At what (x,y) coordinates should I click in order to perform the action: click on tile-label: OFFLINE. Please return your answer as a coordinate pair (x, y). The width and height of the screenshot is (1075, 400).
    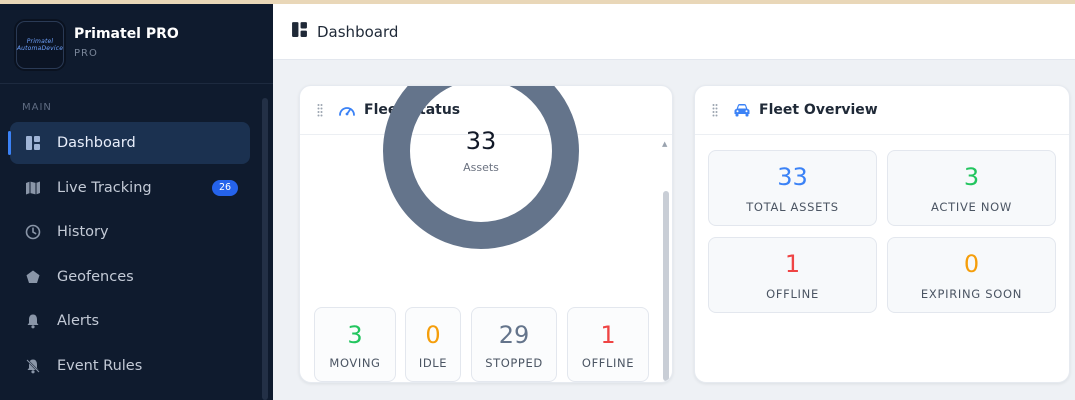
    Looking at the image, I should click on (792, 294).